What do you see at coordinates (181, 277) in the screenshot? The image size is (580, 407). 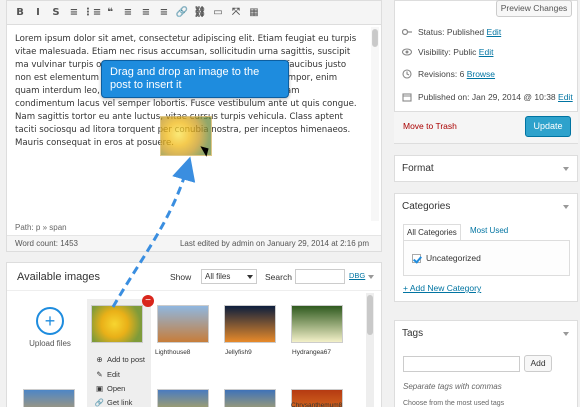 I see `show-label: Show` at bounding box center [181, 277].